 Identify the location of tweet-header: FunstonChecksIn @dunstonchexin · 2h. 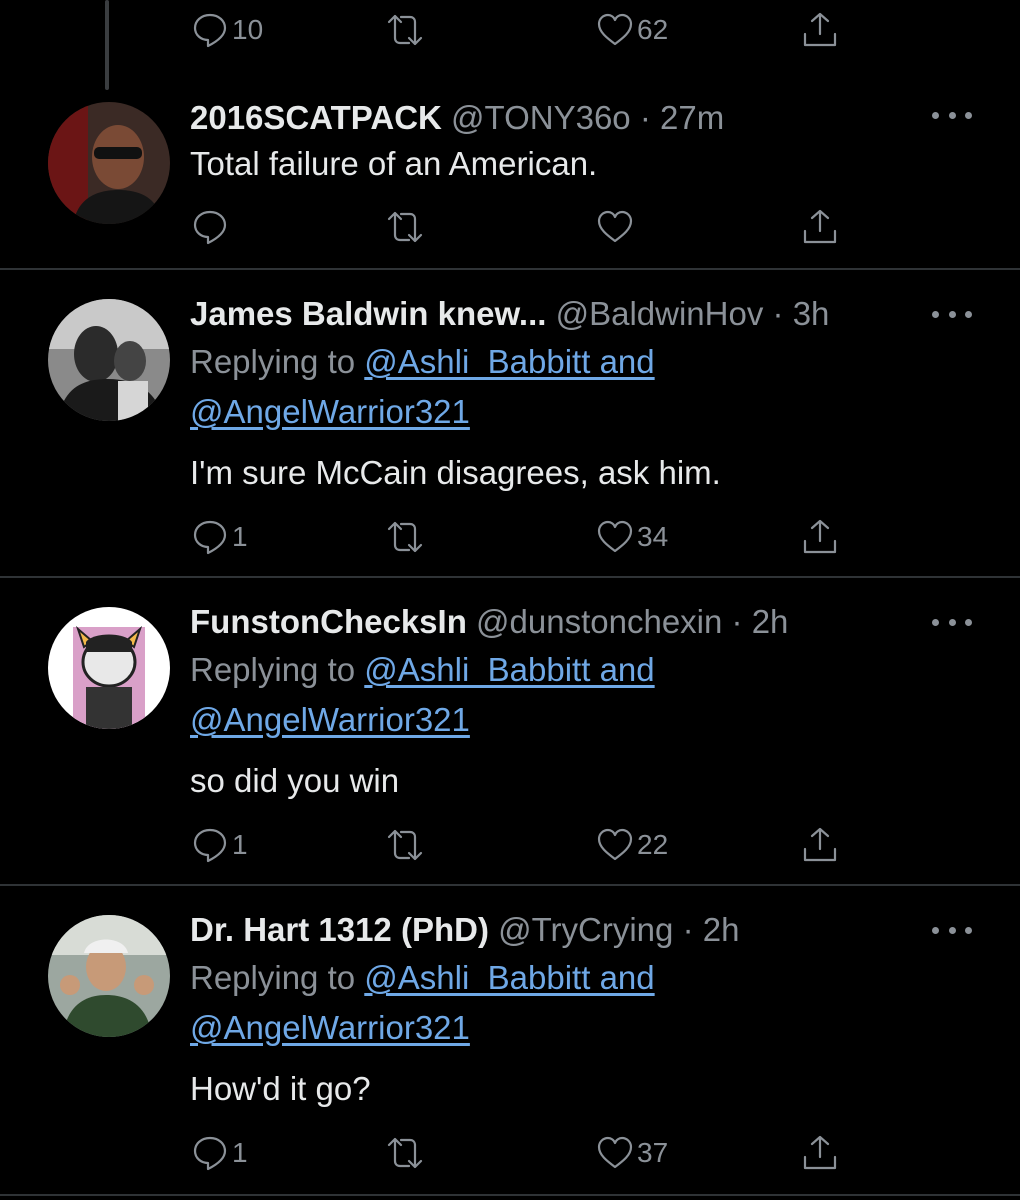
(489, 622).